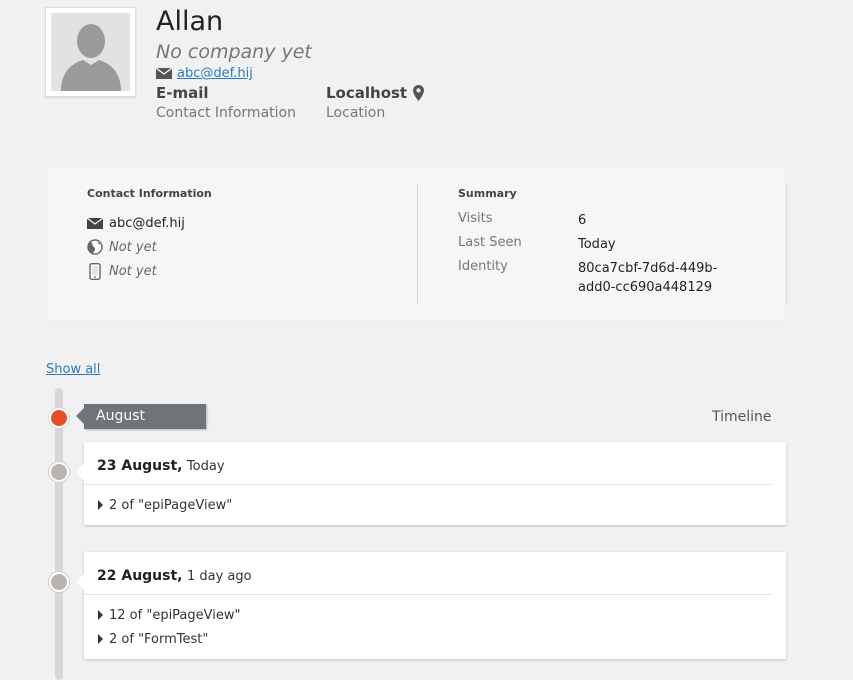 This screenshot has height=680, width=853. I want to click on email-line: abc@def.hij, so click(204, 73).